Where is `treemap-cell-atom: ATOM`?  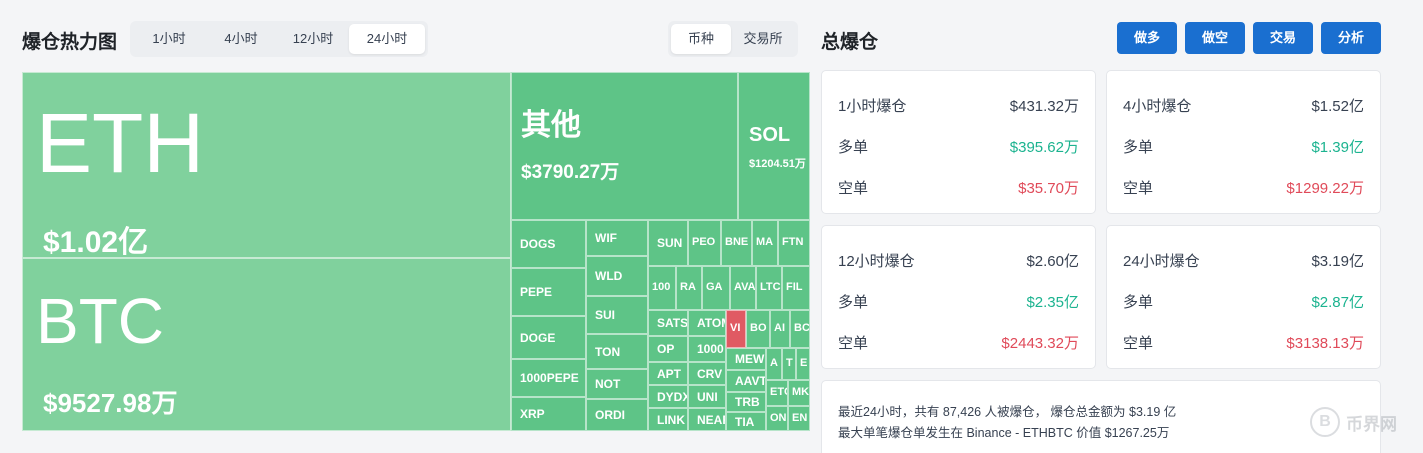 treemap-cell-atom: ATOM is located at coordinates (707, 323).